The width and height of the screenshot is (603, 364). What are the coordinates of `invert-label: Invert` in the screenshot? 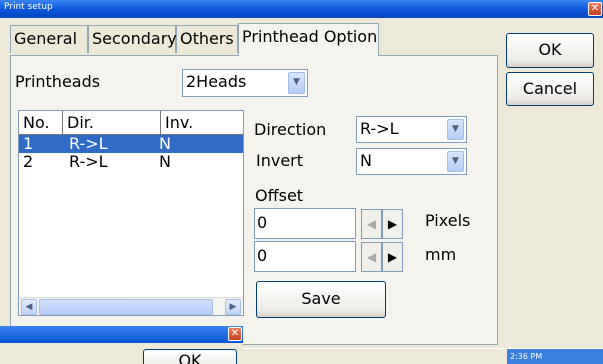 It's located at (280, 160).